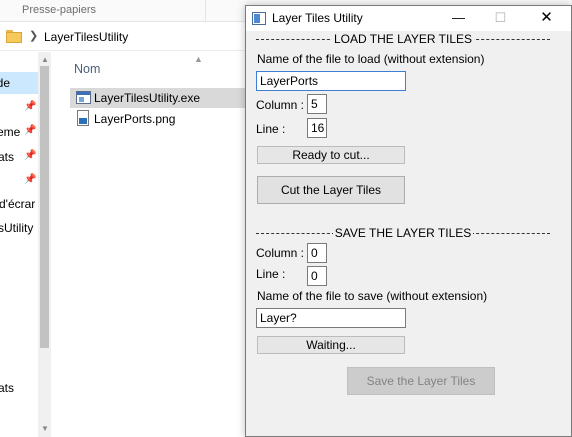 The height and width of the screenshot is (437, 572). What do you see at coordinates (500, 18) in the screenshot?
I see `maximize-button: ☐` at bounding box center [500, 18].